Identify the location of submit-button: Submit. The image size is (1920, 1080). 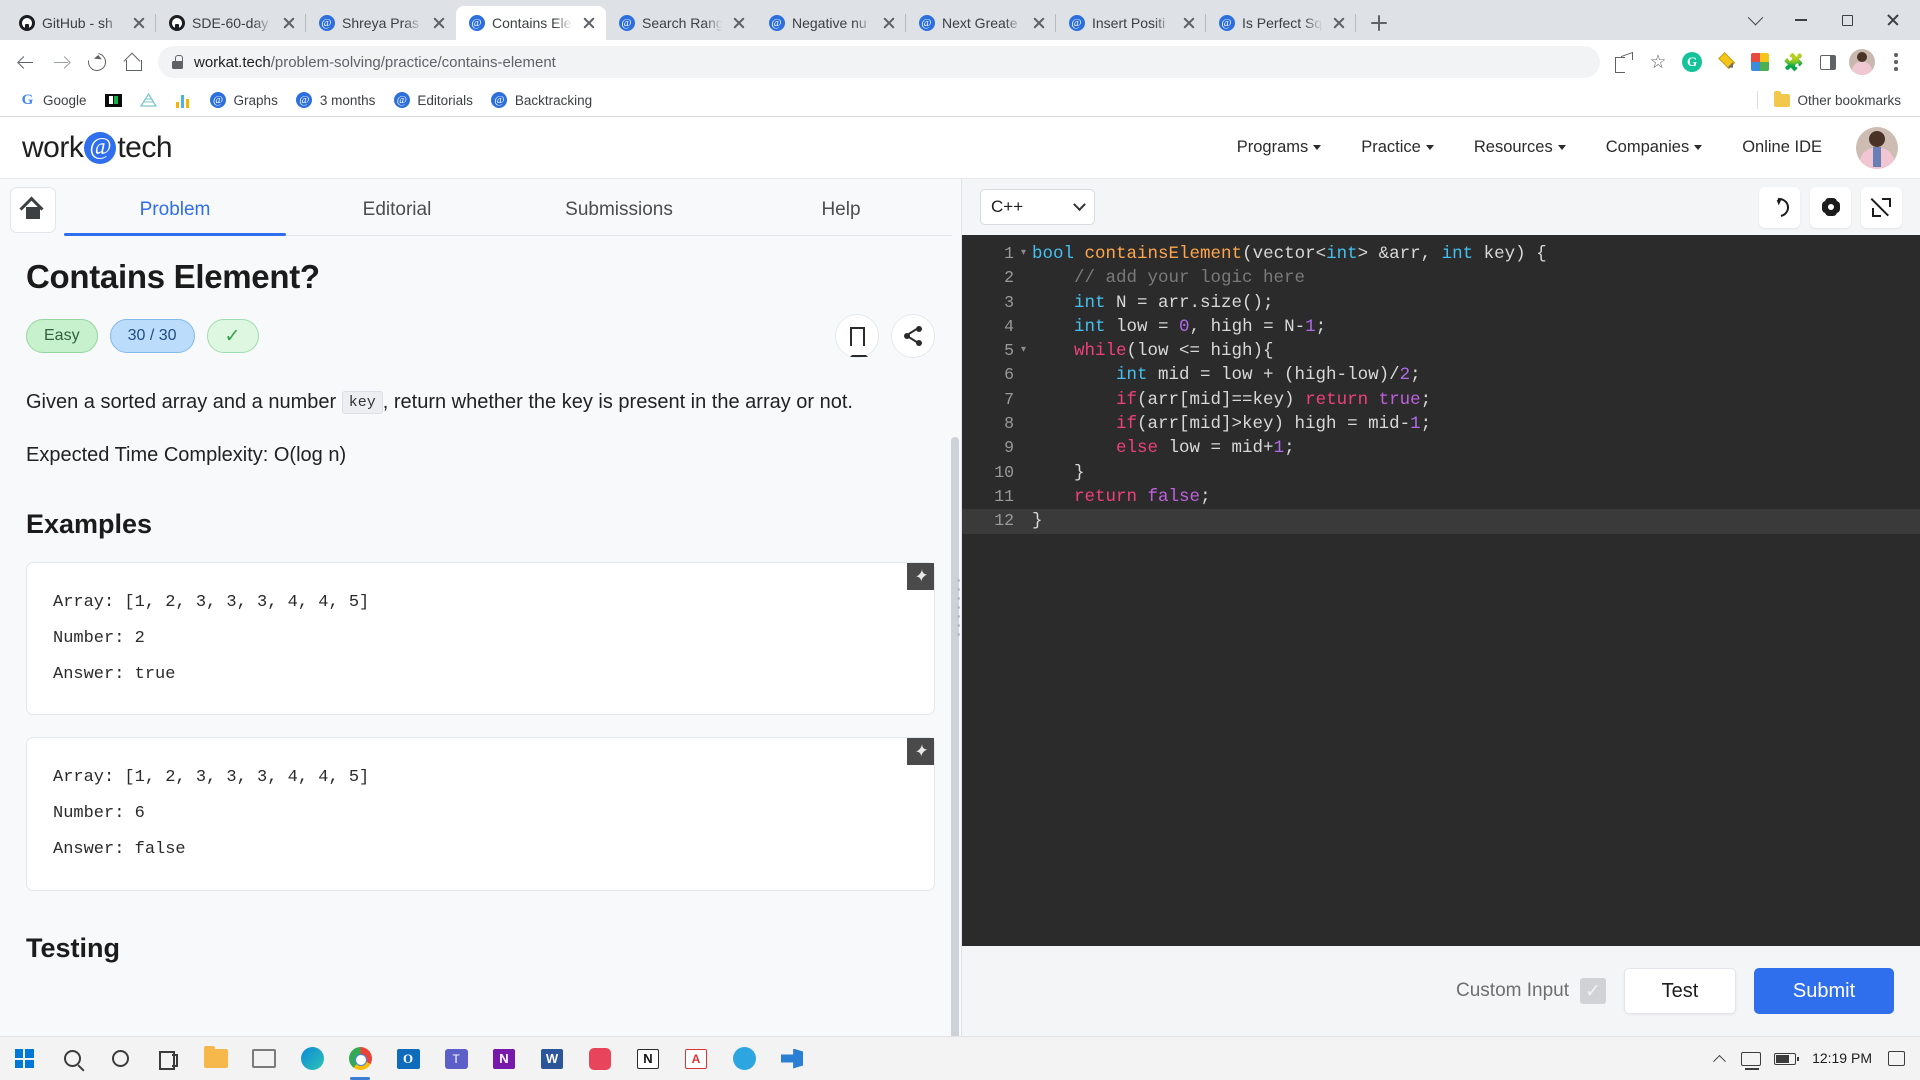
(1824, 991).